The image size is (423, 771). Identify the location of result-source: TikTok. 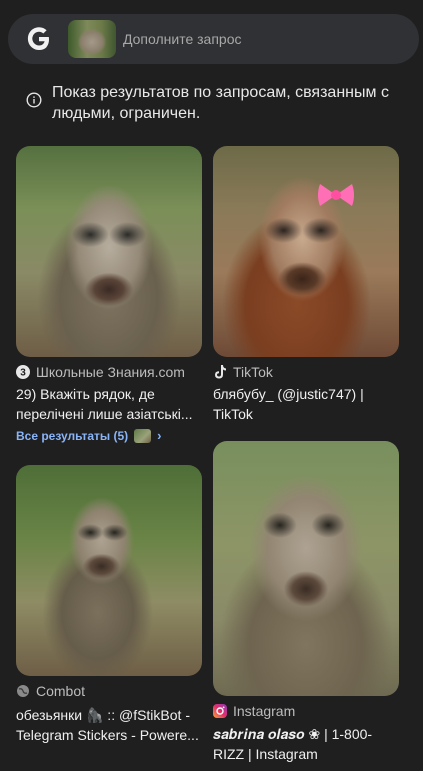
(243, 372).